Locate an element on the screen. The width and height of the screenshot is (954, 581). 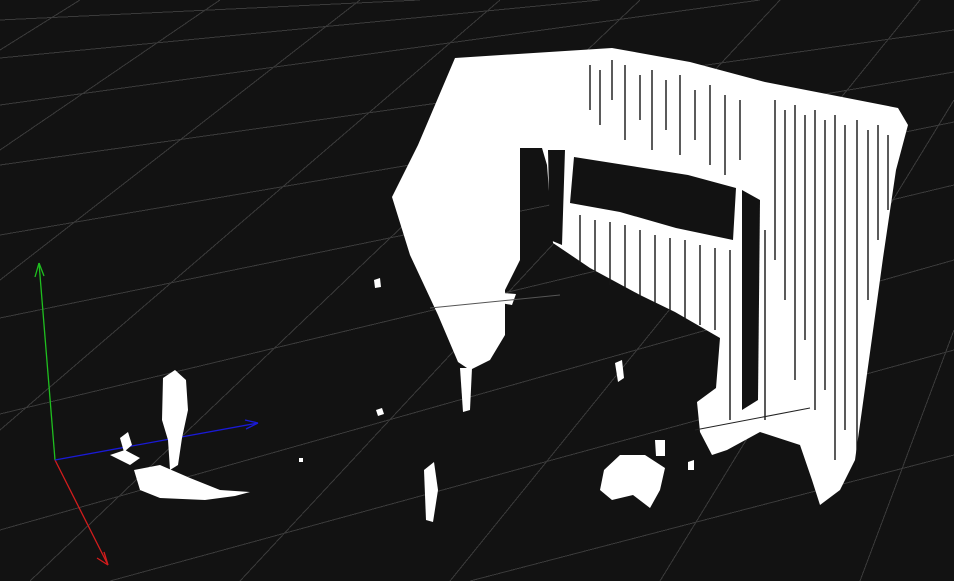
y-axis-arrow is located at coordinates (45, 361).